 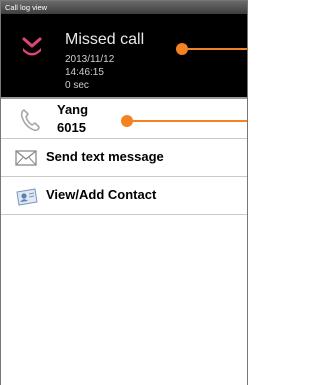 I want to click on call-details: 2013/11/12 14:46:15 0 sec, so click(x=89, y=72).